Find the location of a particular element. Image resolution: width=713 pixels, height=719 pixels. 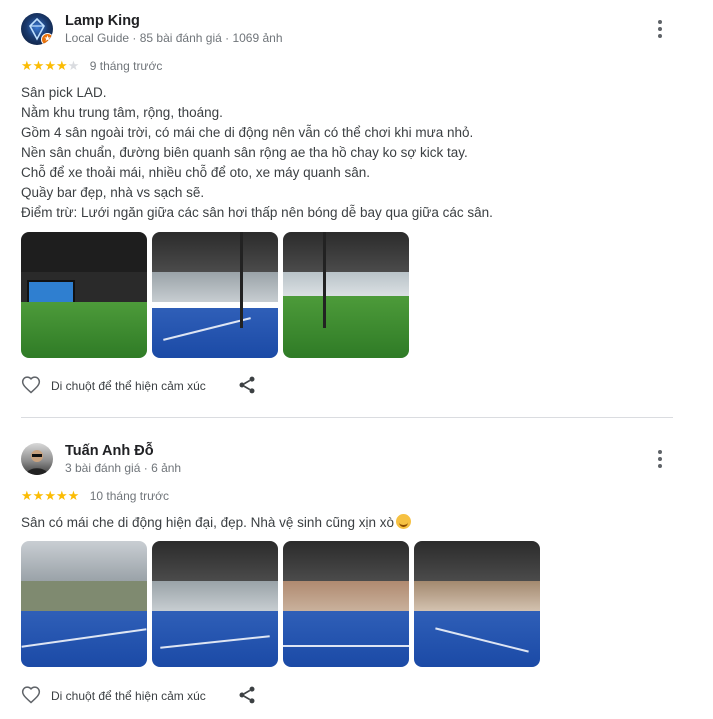

star-empty-icon: ★ is located at coordinates (73, 65).